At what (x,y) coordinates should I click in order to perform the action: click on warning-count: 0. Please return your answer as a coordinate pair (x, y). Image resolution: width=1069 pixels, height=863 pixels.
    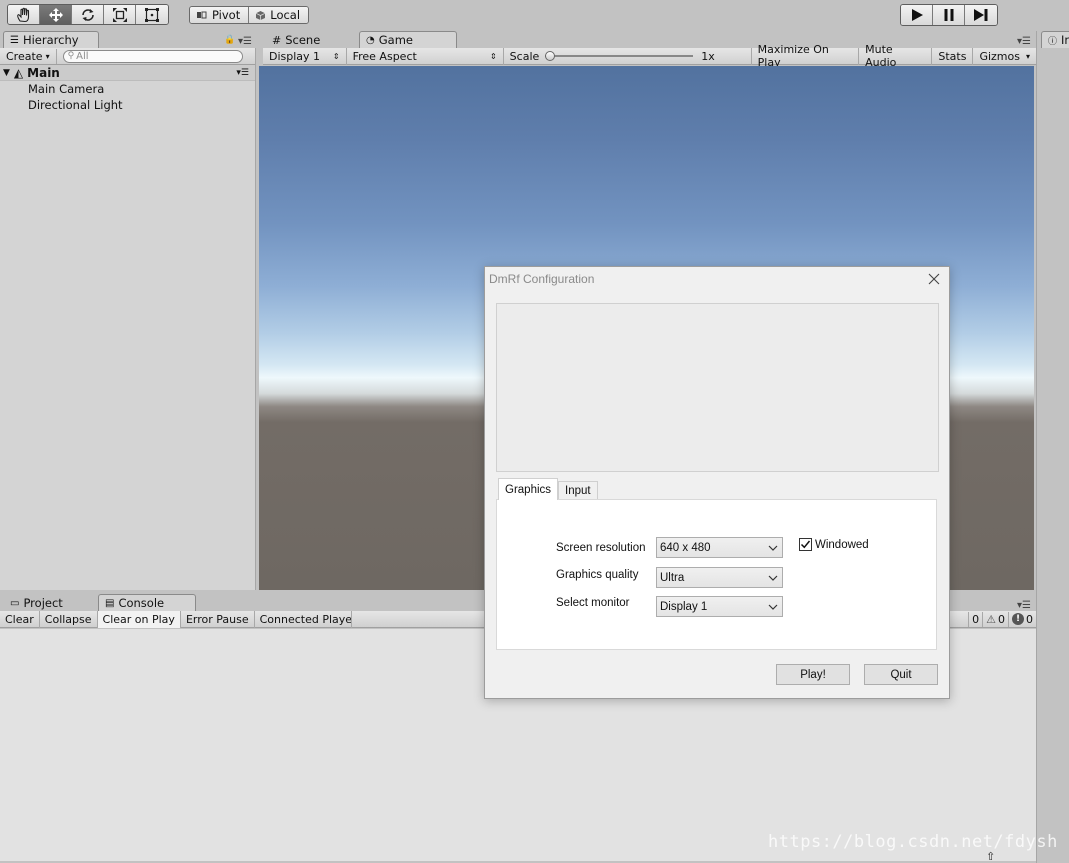
    Looking at the image, I should click on (1001, 619).